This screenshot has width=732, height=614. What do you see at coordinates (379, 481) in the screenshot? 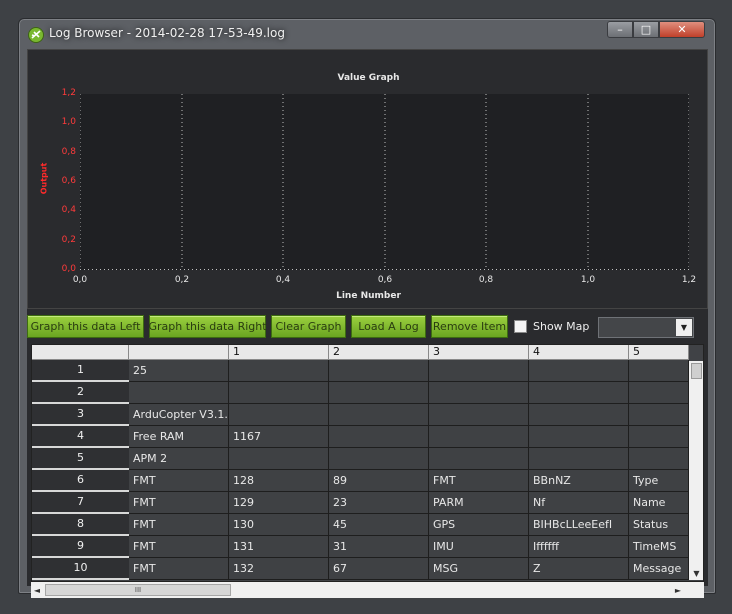
I see `table-cell: 89` at bounding box center [379, 481].